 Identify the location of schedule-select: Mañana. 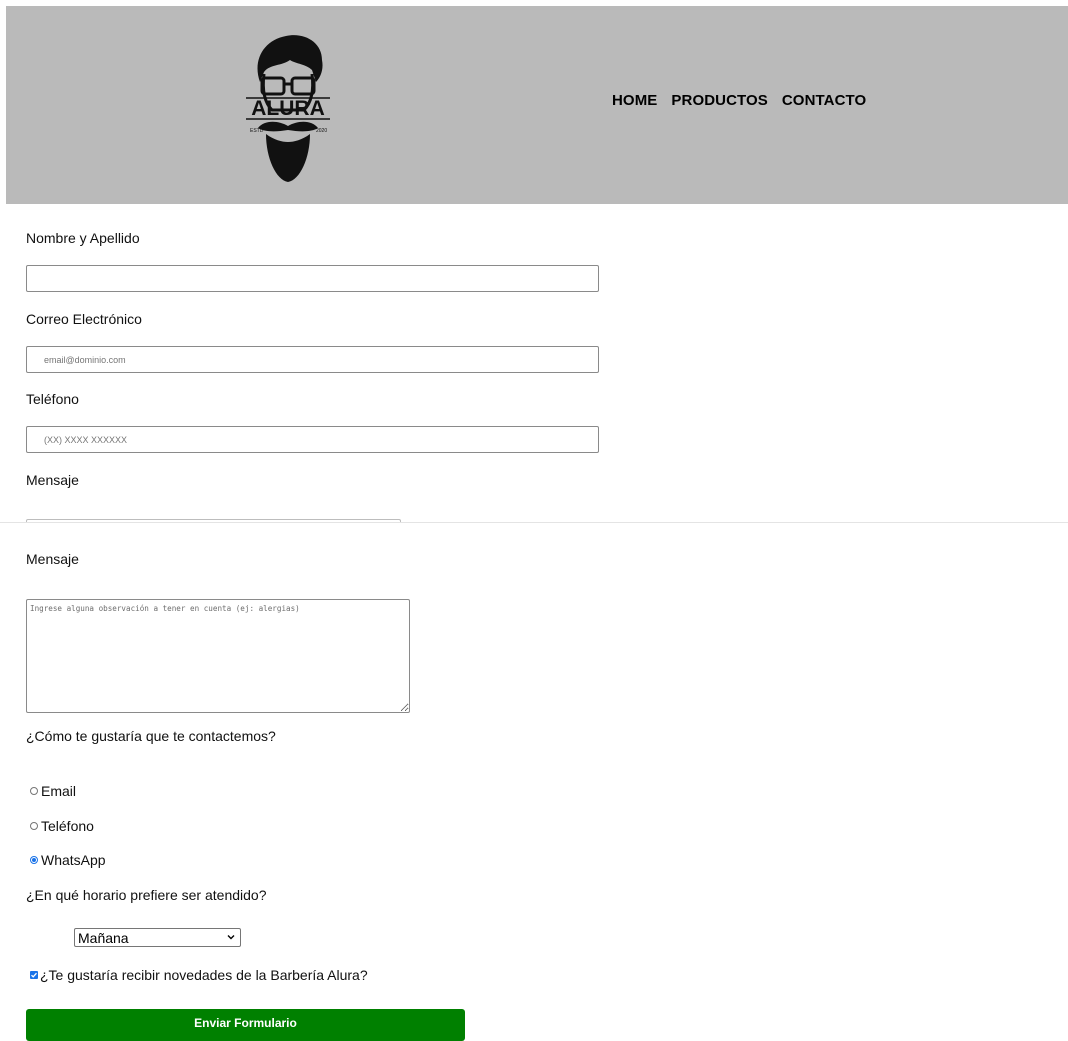
(157, 937).